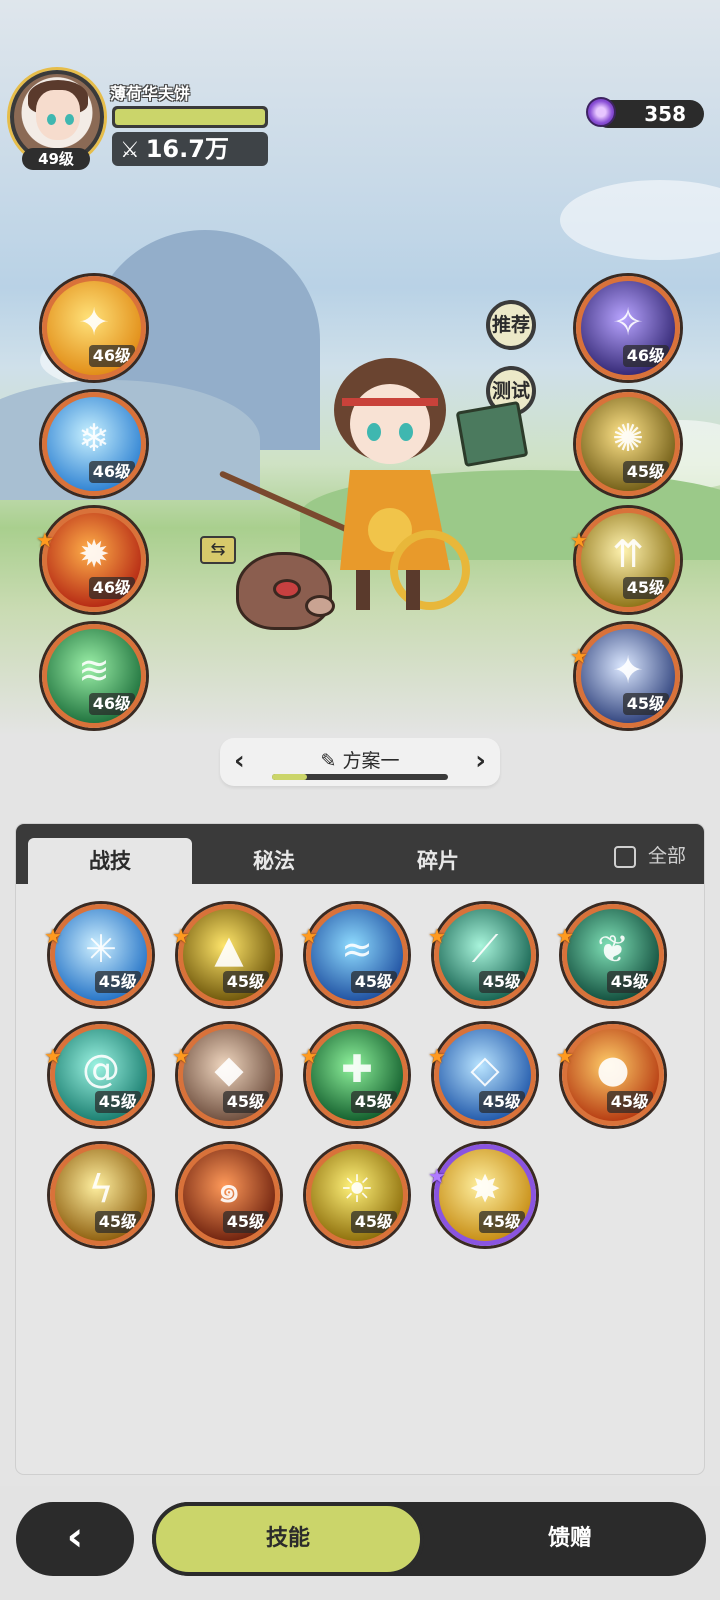  What do you see at coordinates (56, 159) in the screenshot?
I see `player-level-badge: 49级` at bounding box center [56, 159].